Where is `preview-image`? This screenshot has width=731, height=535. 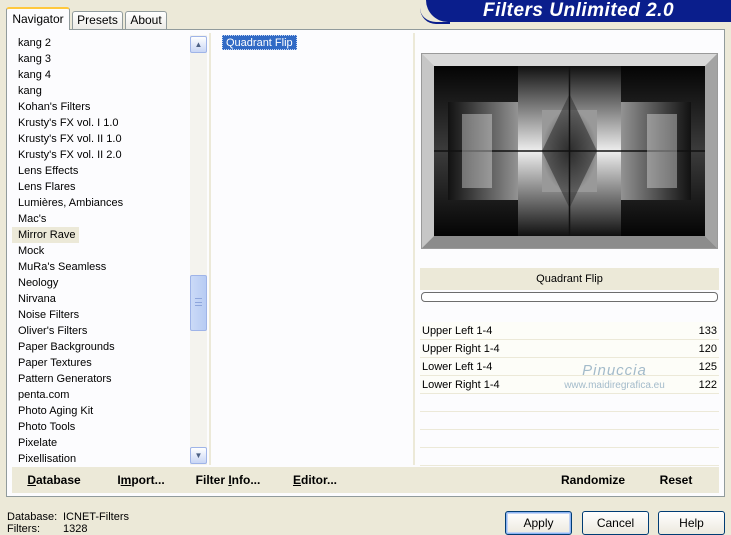 preview-image is located at coordinates (569, 151).